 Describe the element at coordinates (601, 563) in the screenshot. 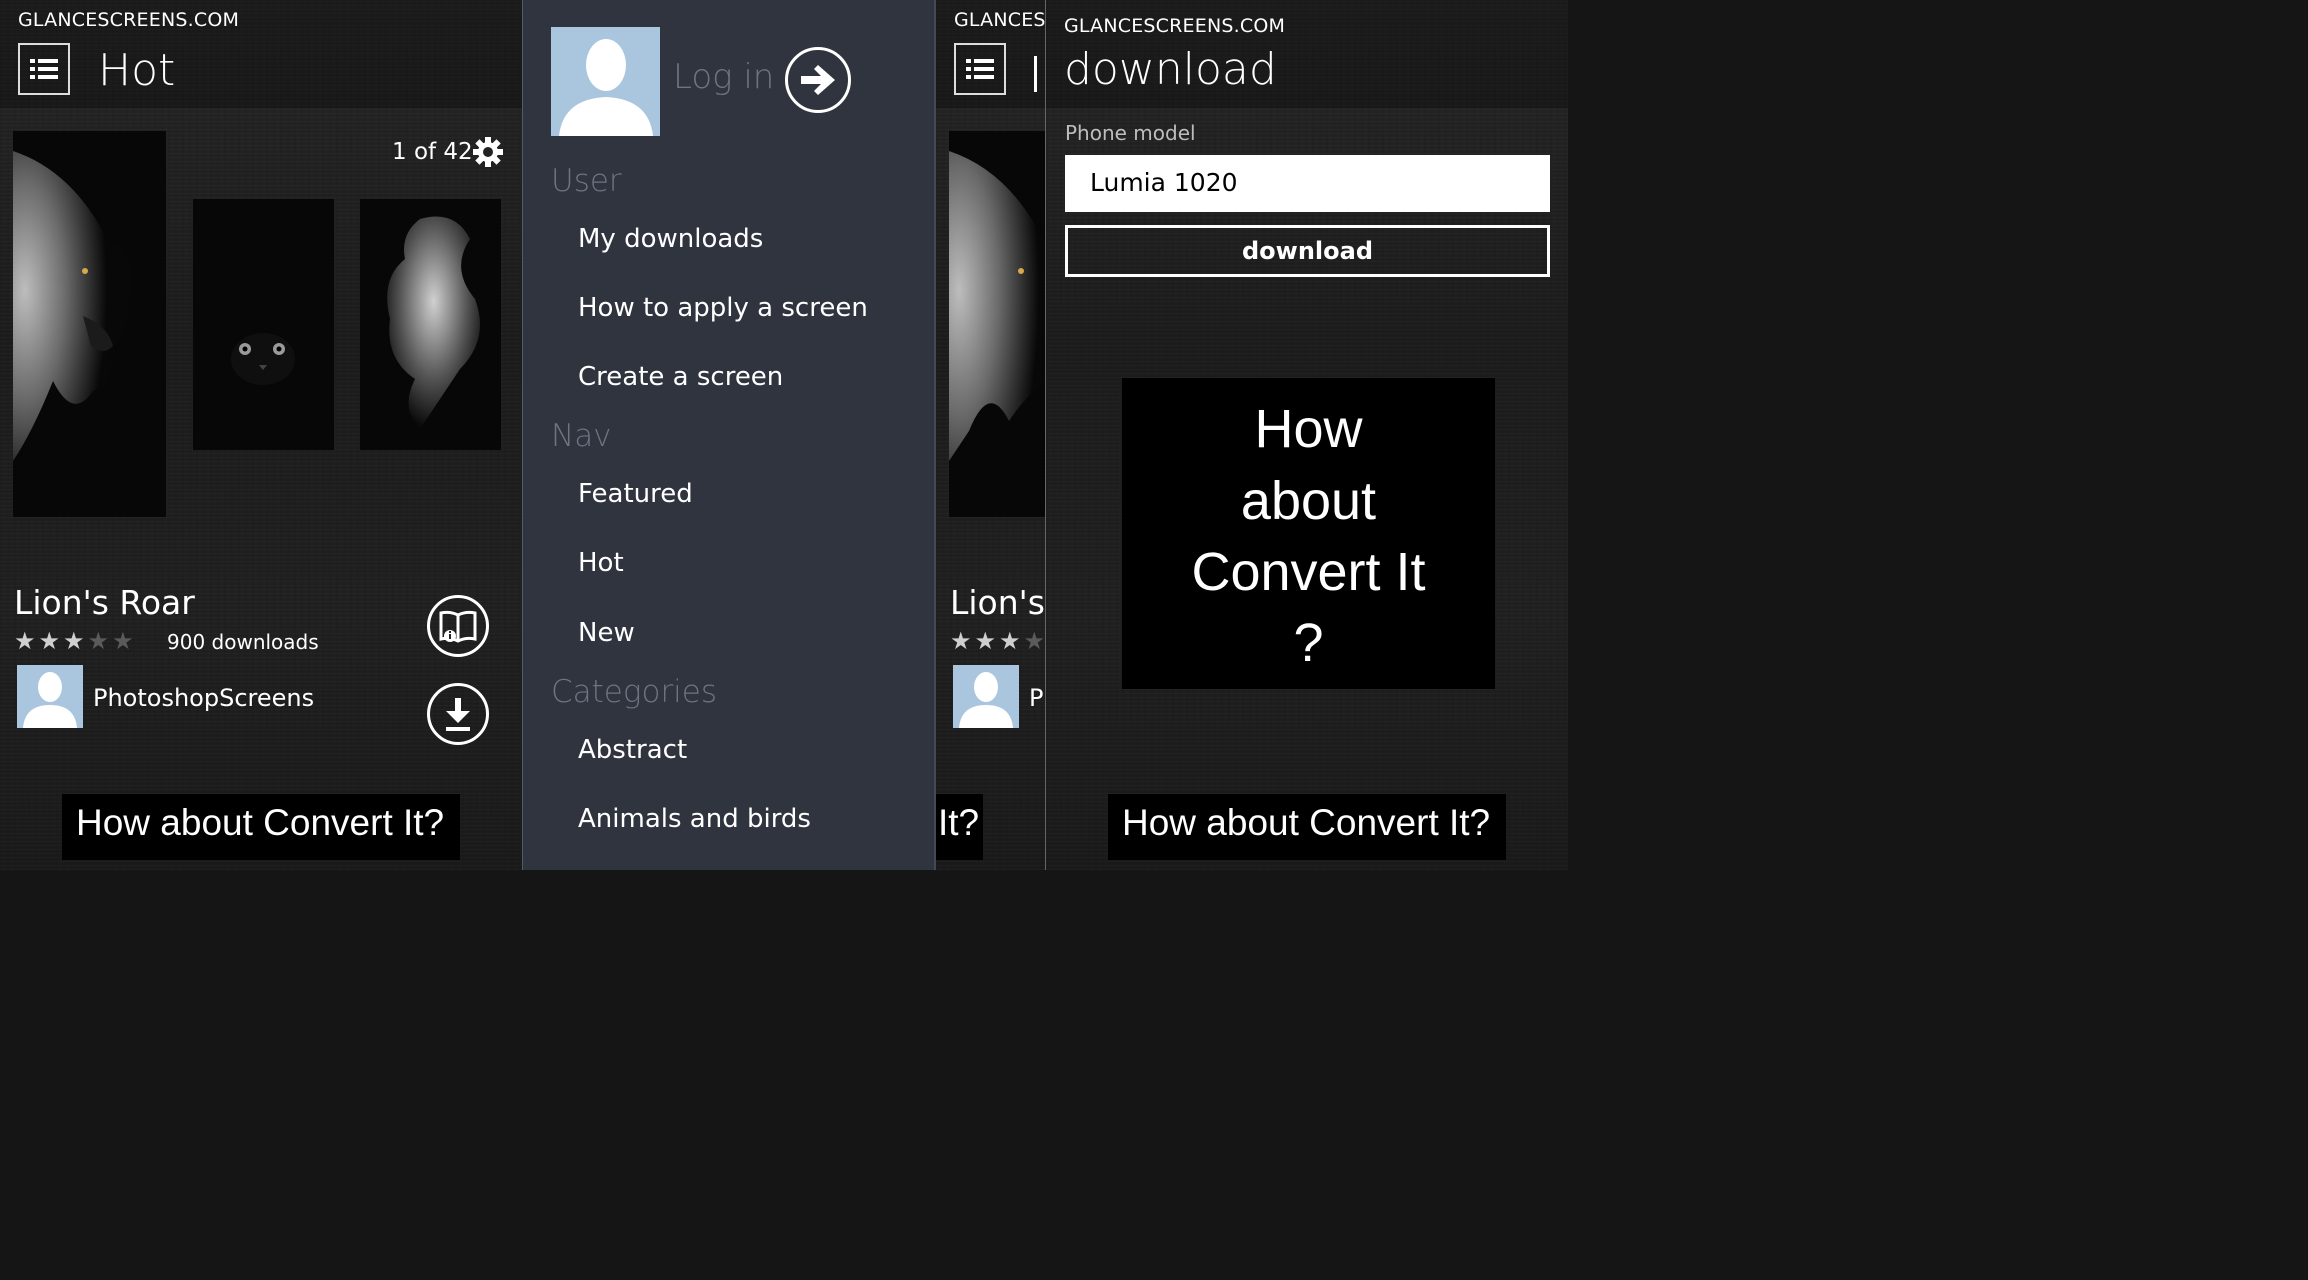

I see `menu-item-hot: Hot` at that location.